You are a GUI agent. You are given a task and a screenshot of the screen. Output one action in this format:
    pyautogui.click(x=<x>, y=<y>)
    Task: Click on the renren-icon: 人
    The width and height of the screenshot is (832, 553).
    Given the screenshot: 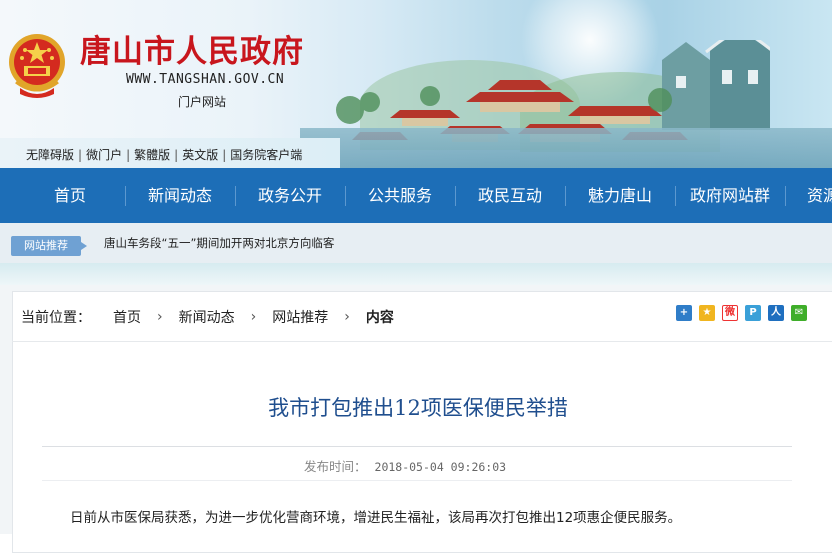 What is the action you would take?
    pyautogui.click(x=776, y=313)
    